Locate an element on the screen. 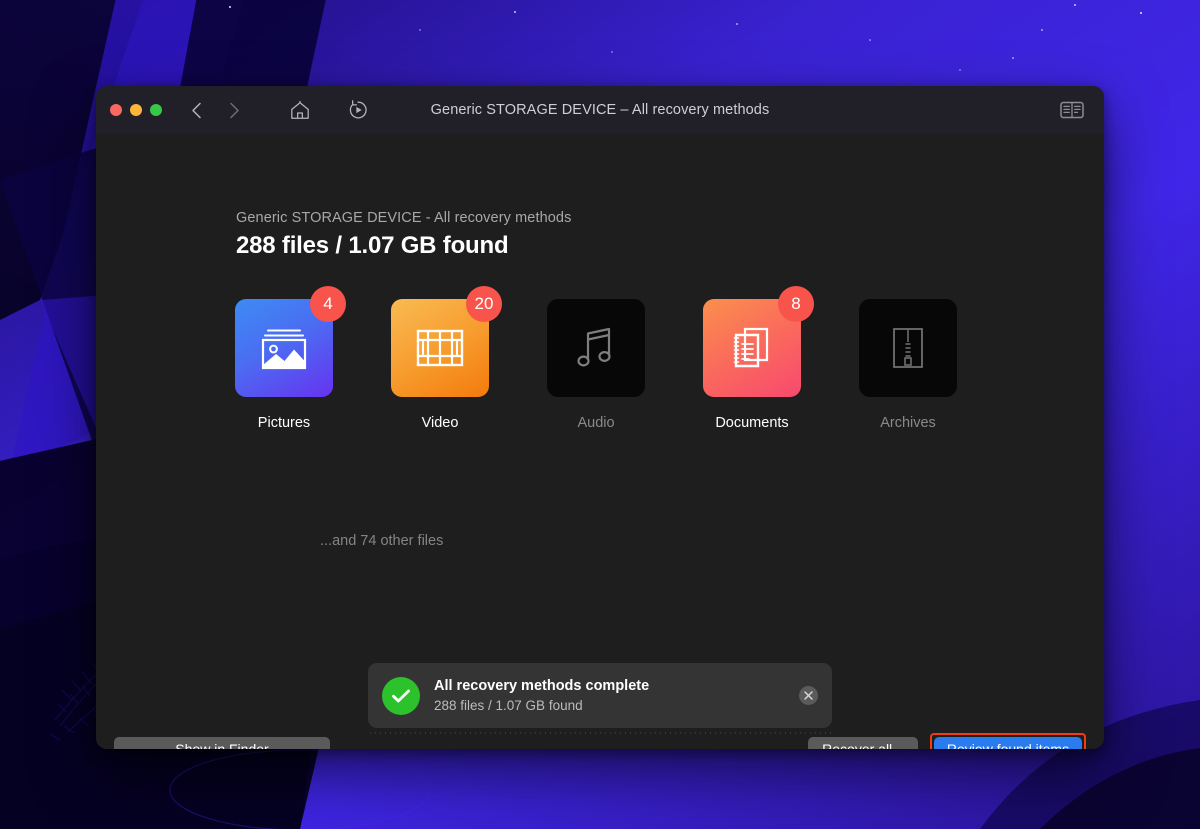 The image size is (1200, 829). notification-subtitle: 288 files / 1.07 GB found is located at coordinates (508, 705).